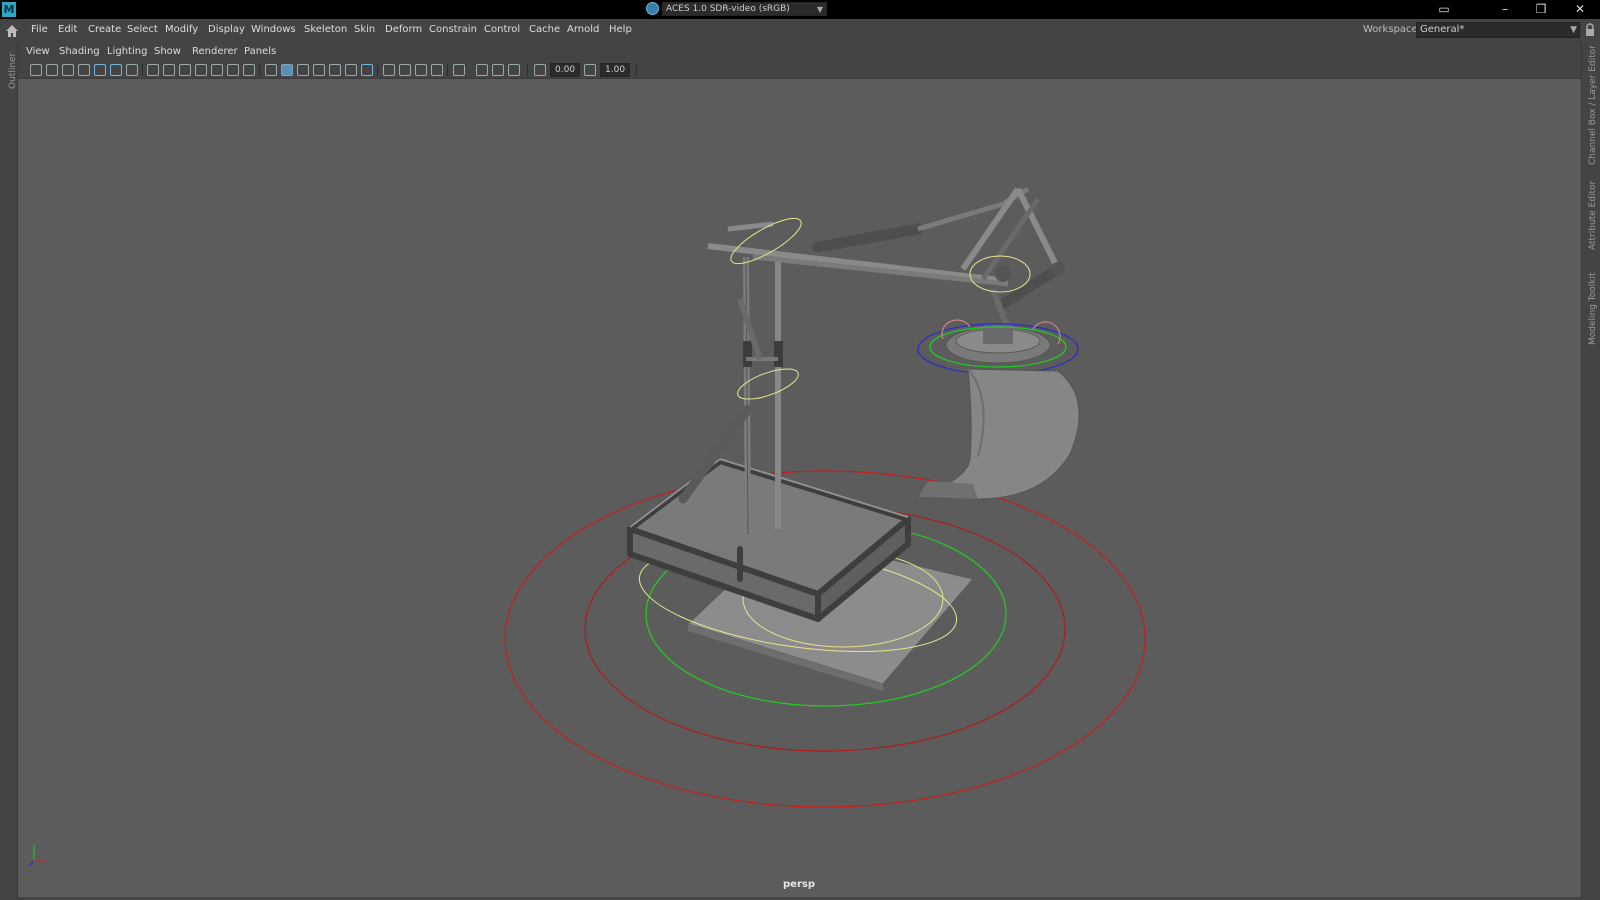 The width and height of the screenshot is (1600, 900). Describe the element at coordinates (540, 70) in the screenshot. I see `exposure-icon` at that location.